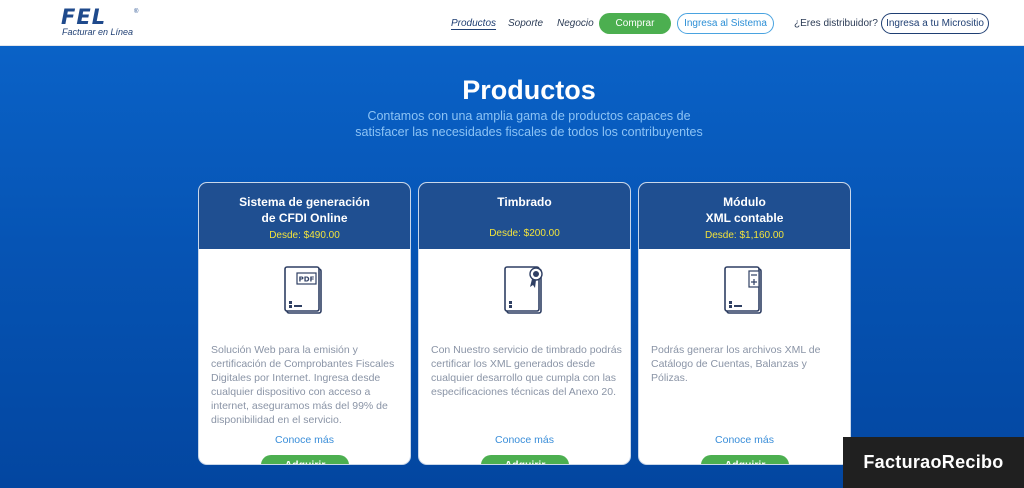 This screenshot has width=1024, height=488. I want to click on card-header: Timbrado Desde: $200.00, so click(524, 216).